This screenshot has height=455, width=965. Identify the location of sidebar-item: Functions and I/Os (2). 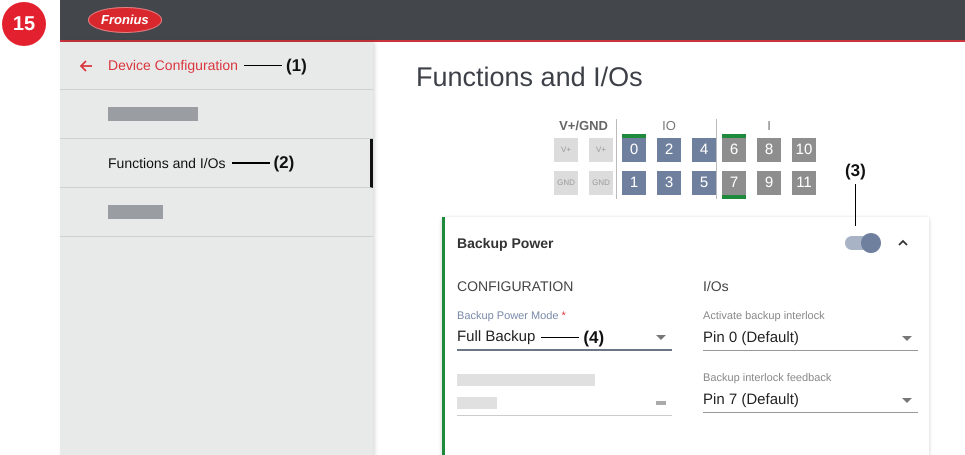
(216, 163).